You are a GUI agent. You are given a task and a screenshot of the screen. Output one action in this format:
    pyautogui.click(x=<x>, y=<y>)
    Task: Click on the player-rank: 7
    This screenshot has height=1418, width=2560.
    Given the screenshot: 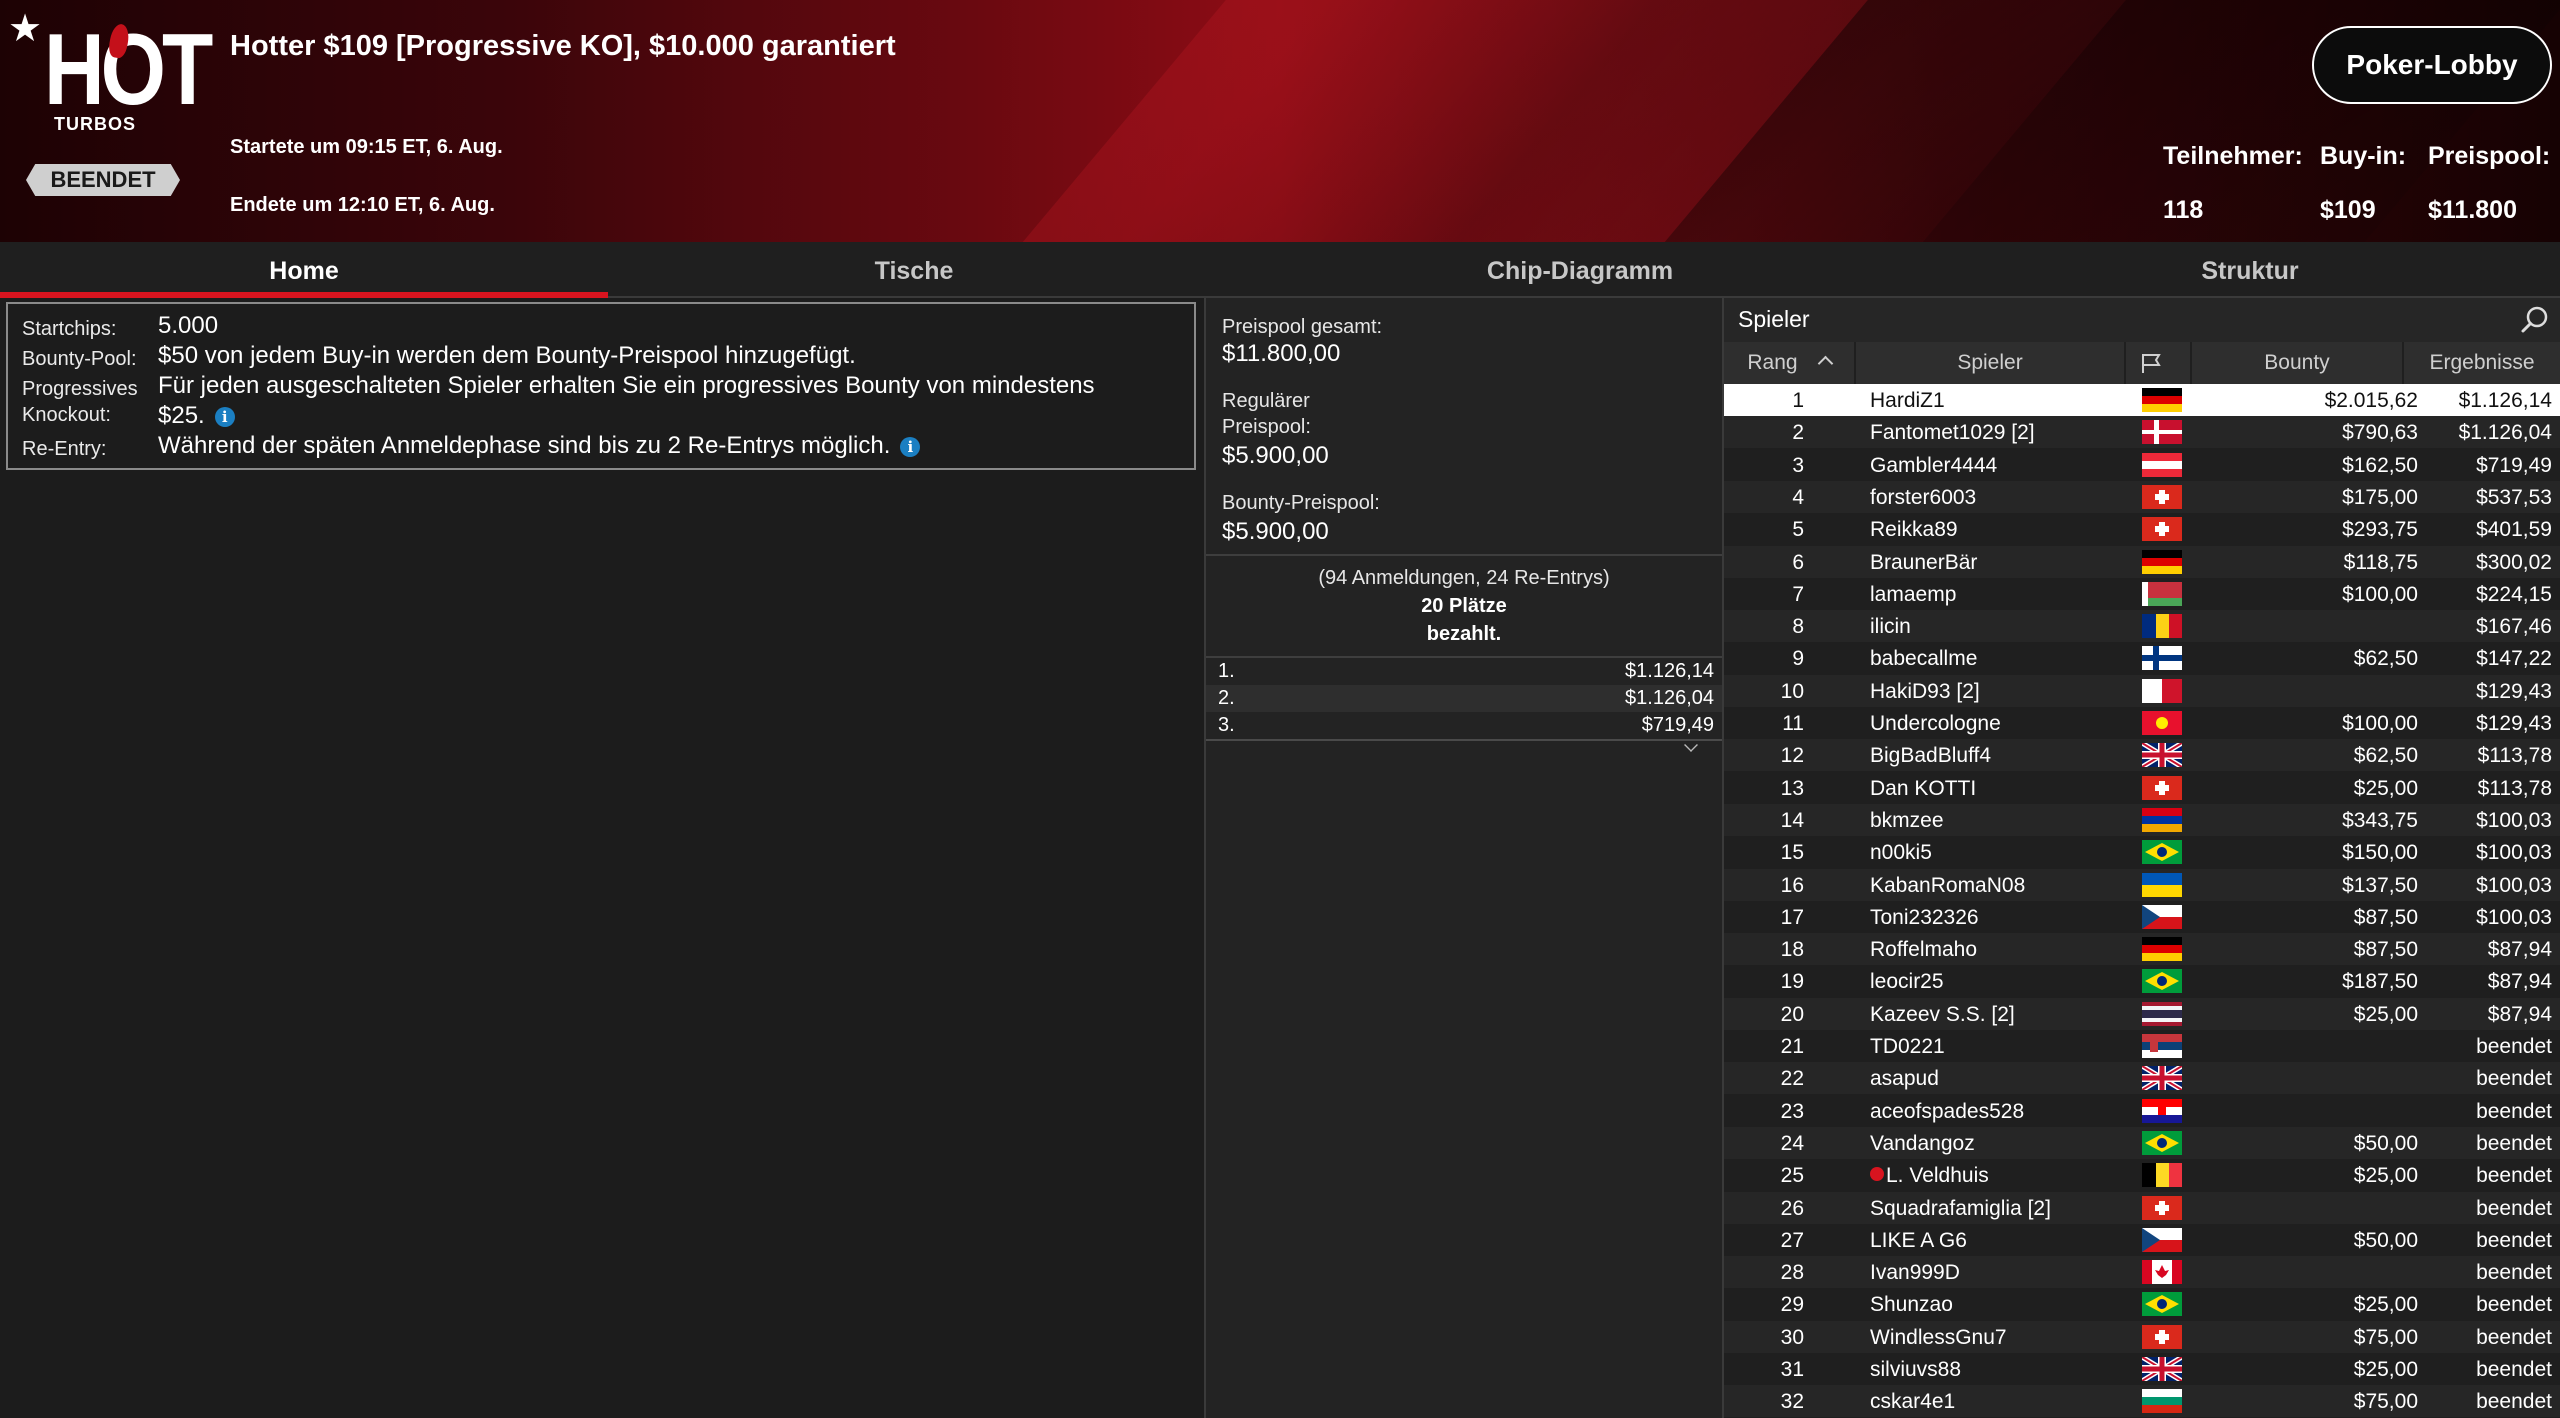 What is the action you would take?
    pyautogui.click(x=1798, y=594)
    